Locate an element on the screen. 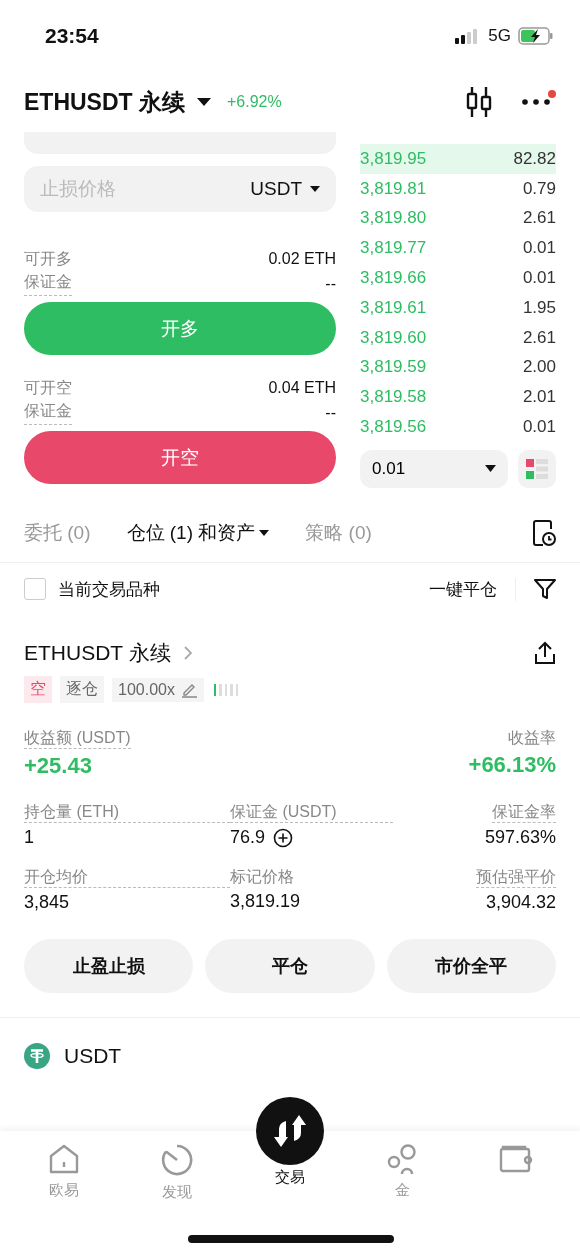 This screenshot has width=580, height=1255. bid-amount: 0.79 is located at coordinates (539, 188).